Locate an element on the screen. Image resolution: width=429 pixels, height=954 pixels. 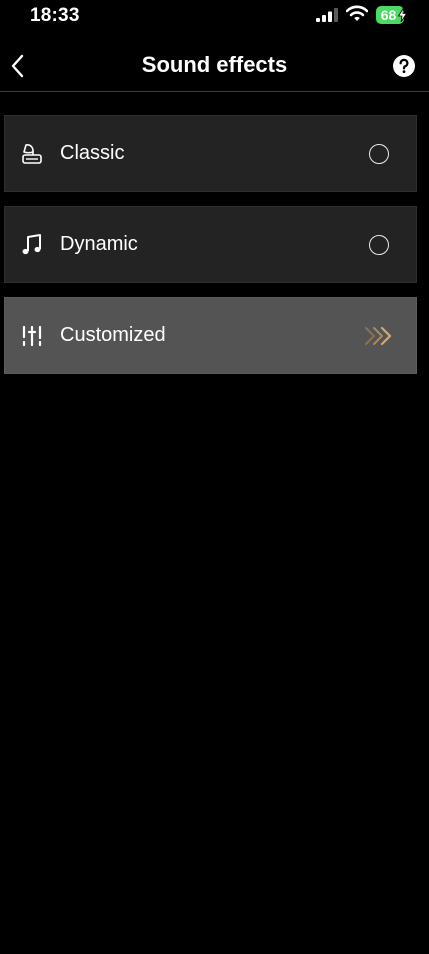
battery-icon: 68 is located at coordinates (392, 15).